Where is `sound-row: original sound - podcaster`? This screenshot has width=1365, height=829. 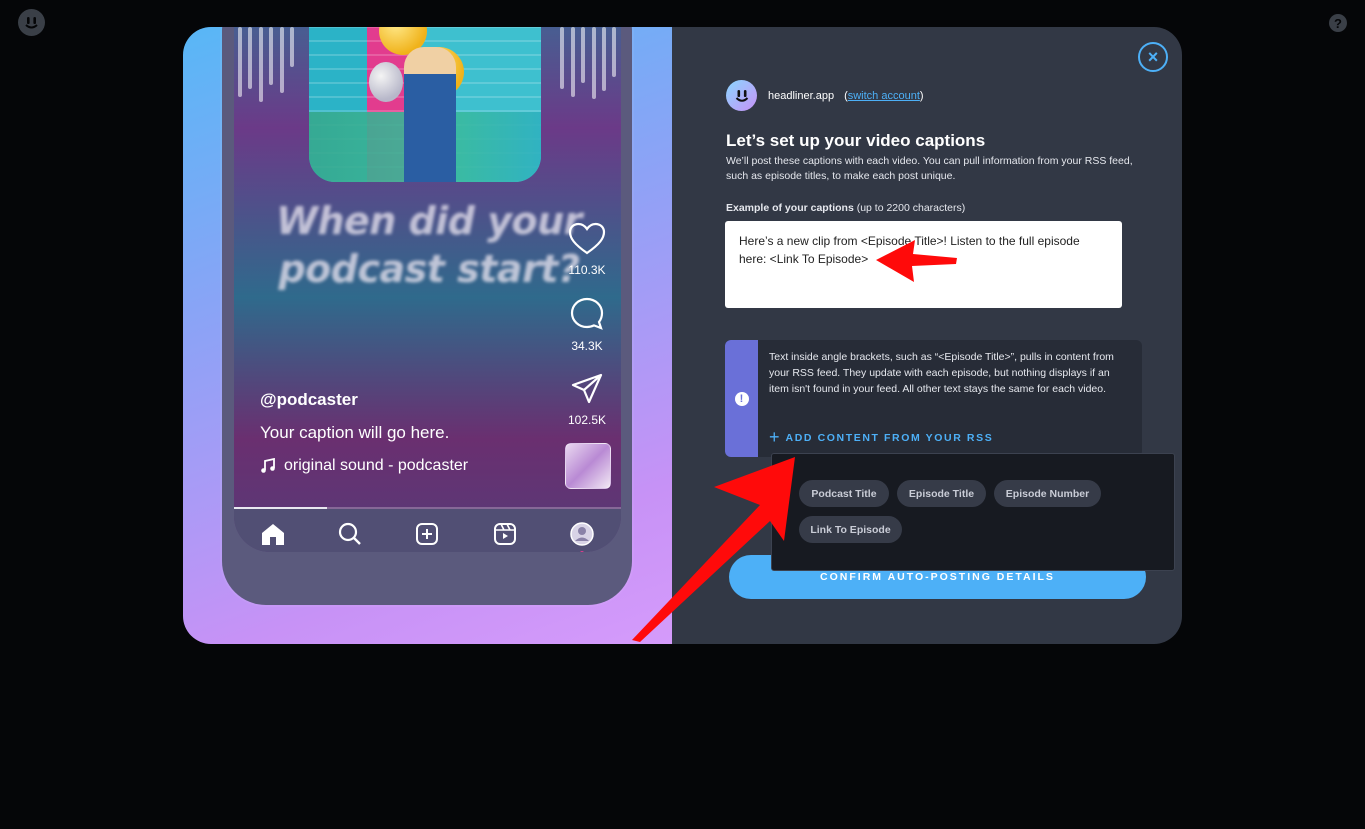 sound-row: original sound - podcaster is located at coordinates (364, 466).